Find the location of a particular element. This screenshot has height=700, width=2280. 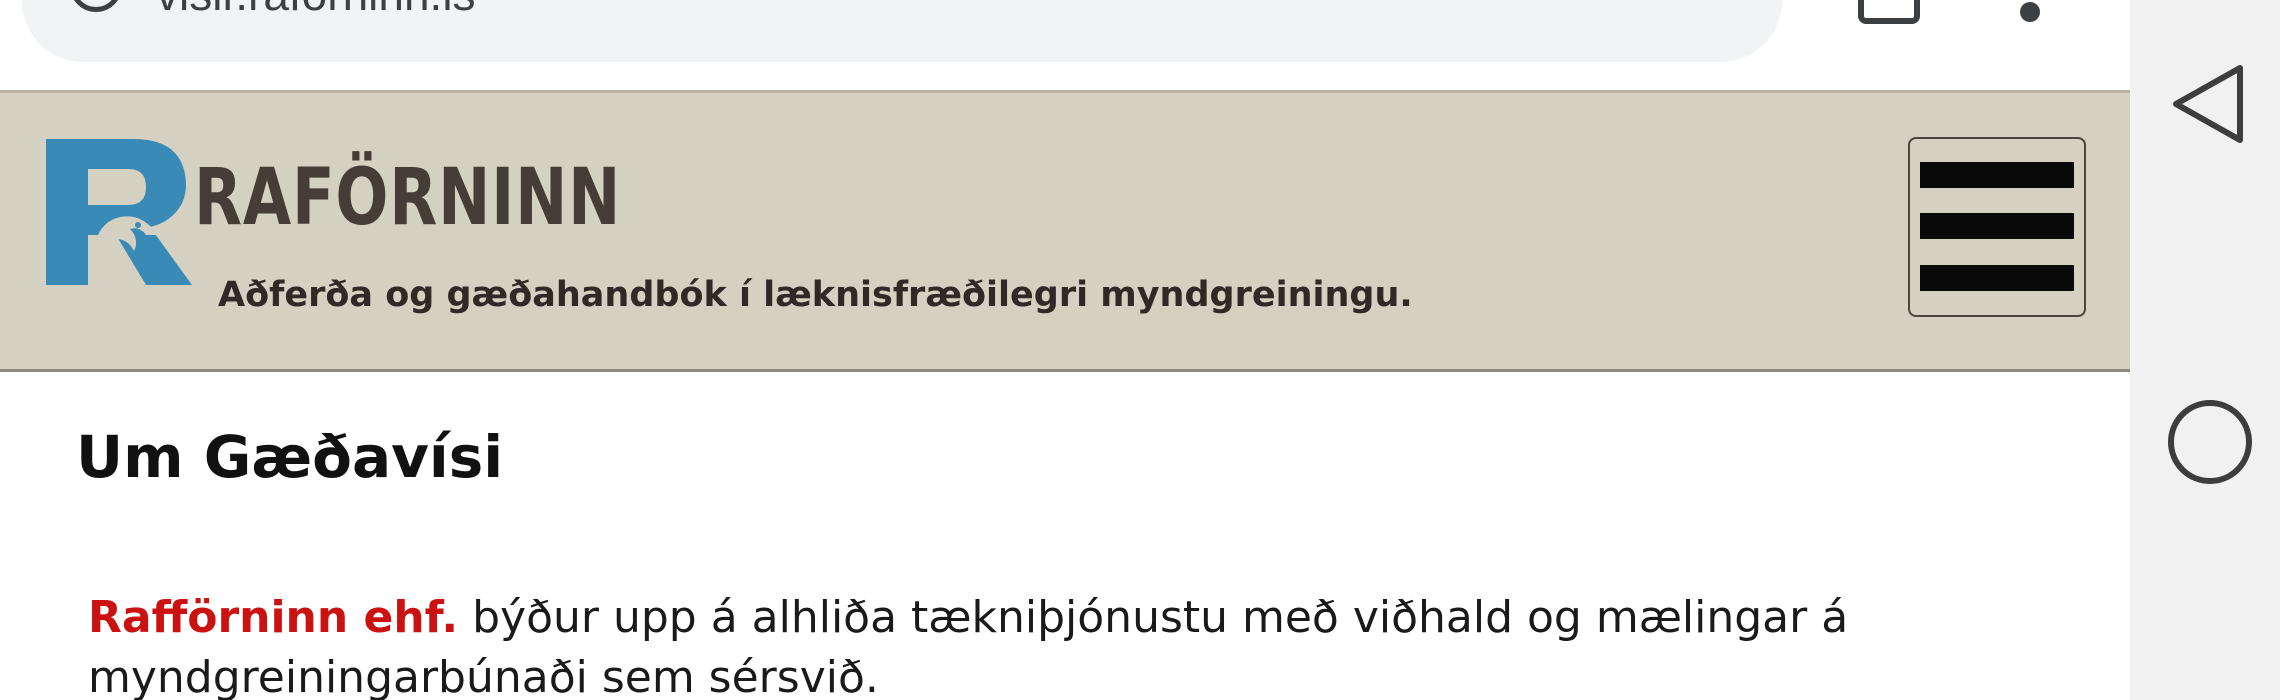

browser-toolbar: visir.raforninn.is is located at coordinates (1065, 45).